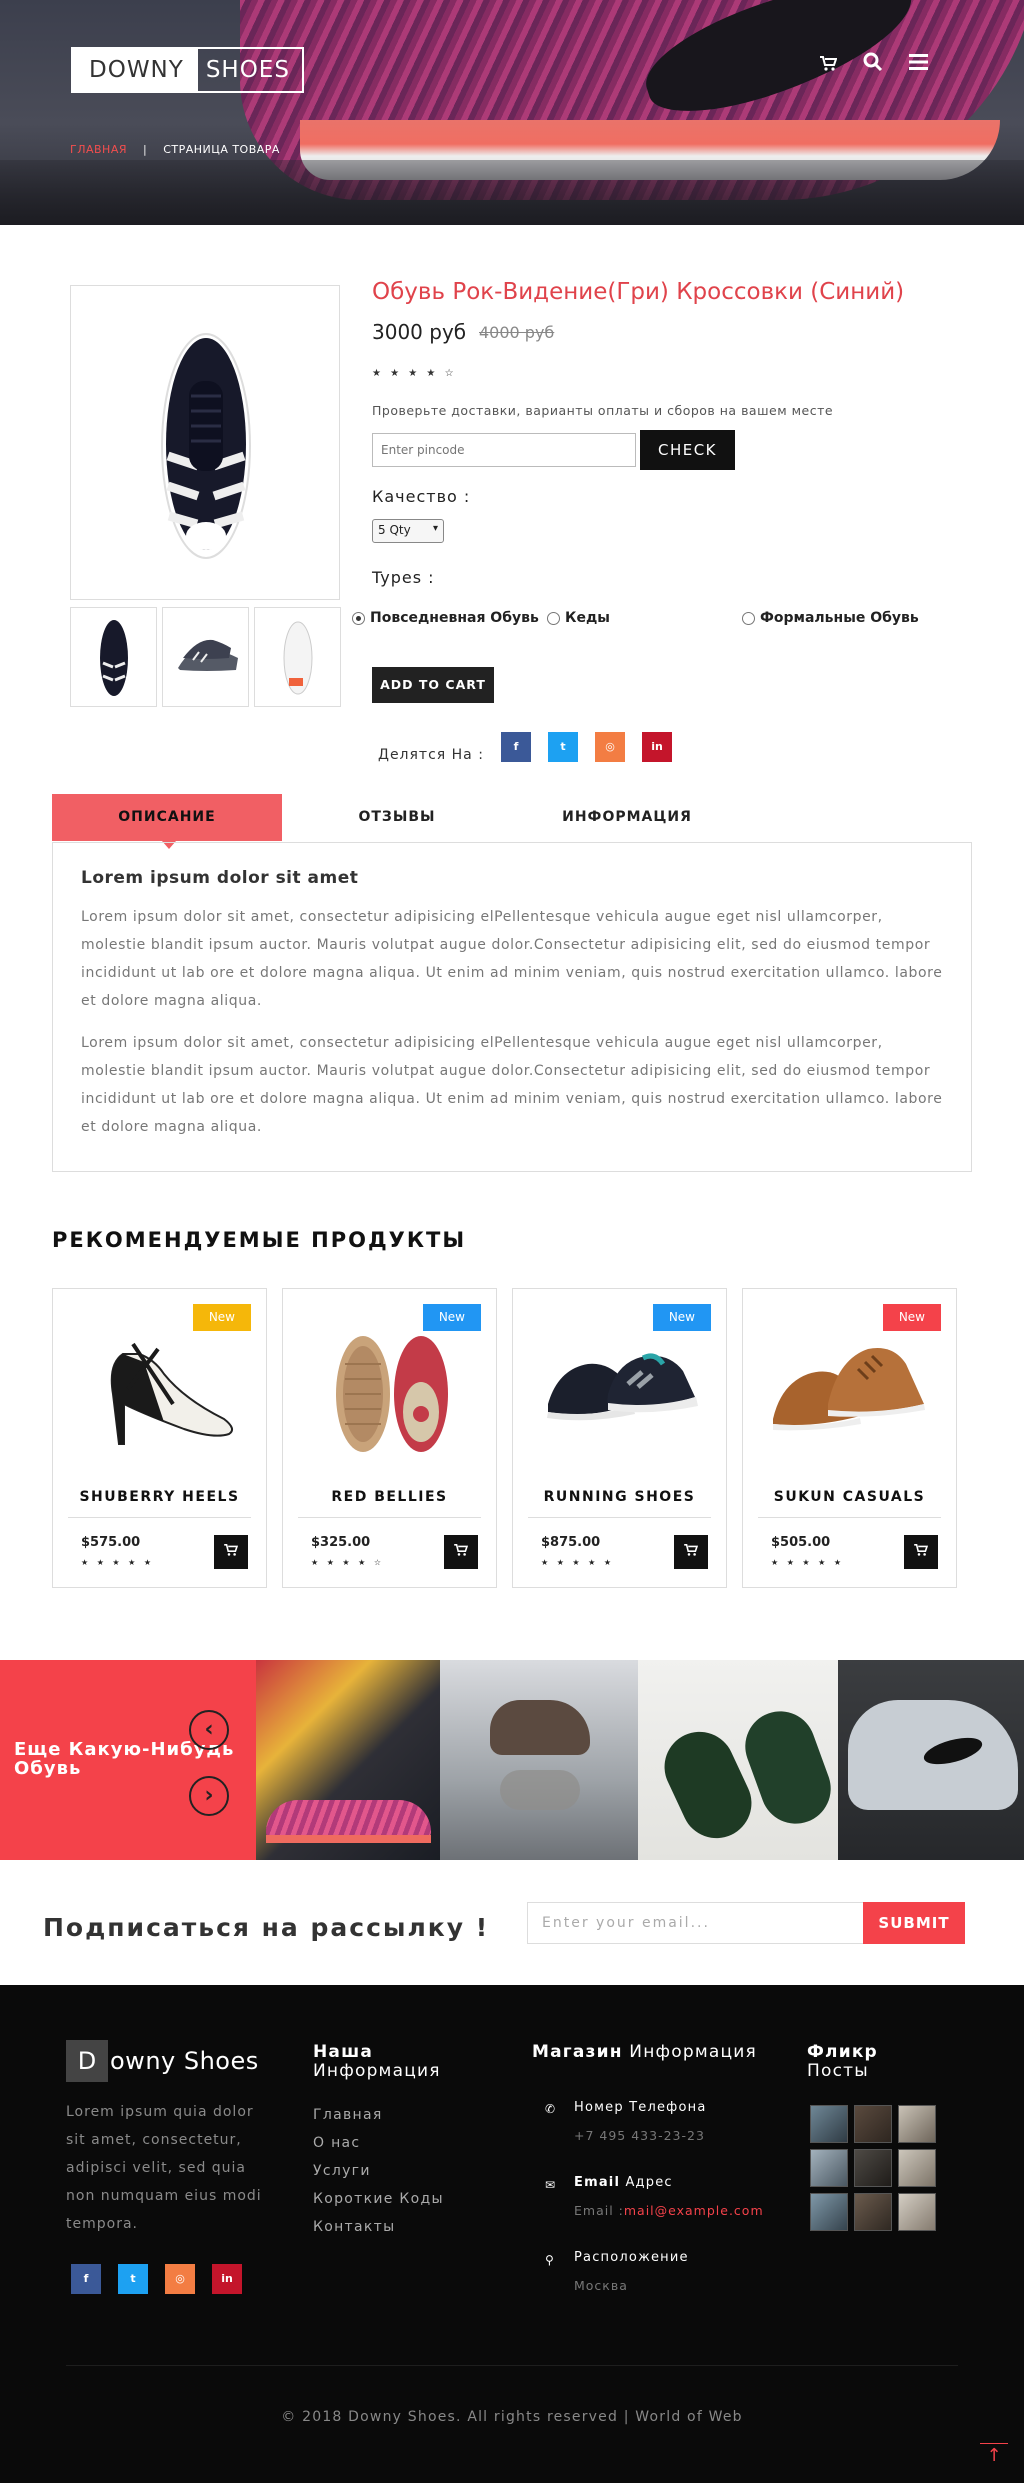 The height and width of the screenshot is (2483, 1024). What do you see at coordinates (220, 878) in the screenshot?
I see `description-heading: Lorem ipsum dolor sit amet` at bounding box center [220, 878].